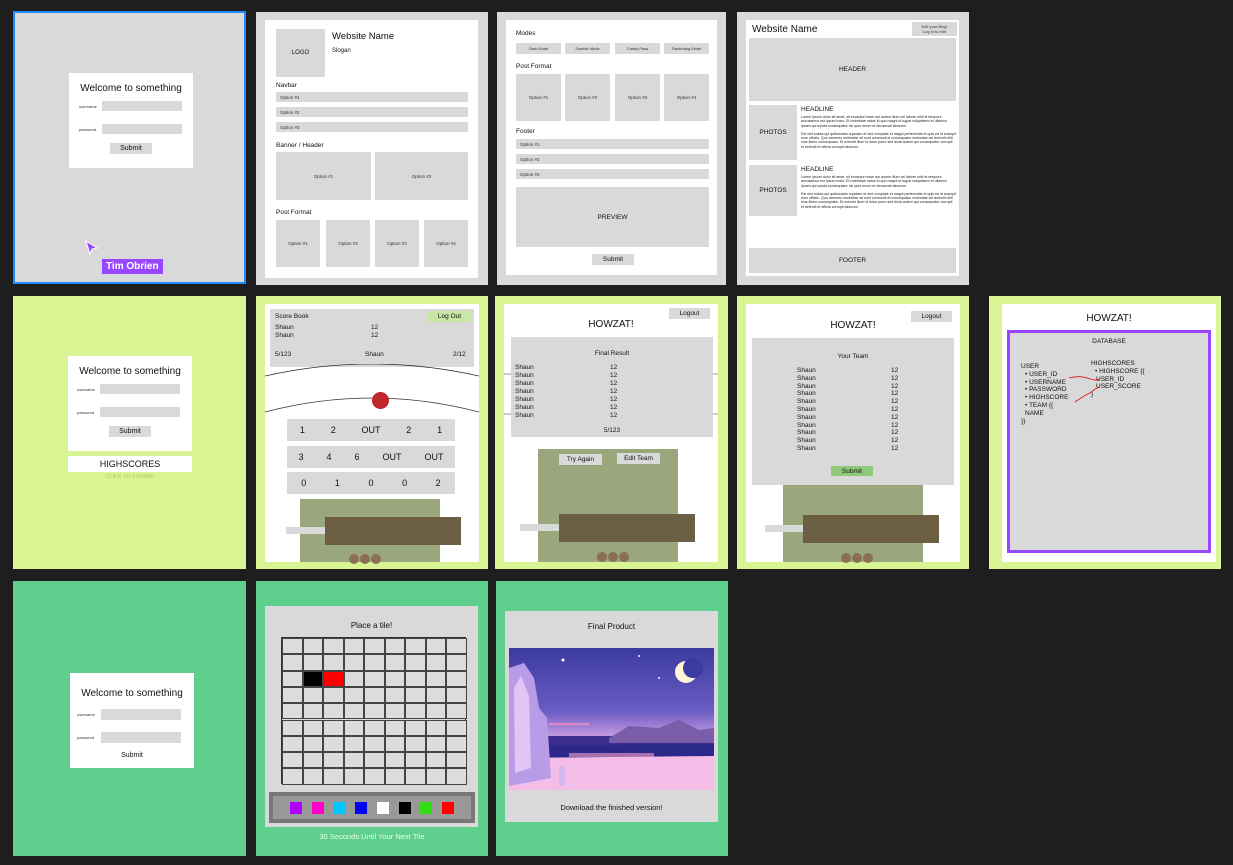 This screenshot has height=865, width=1233. I want to click on grid-cell: 1, so click(337, 483).